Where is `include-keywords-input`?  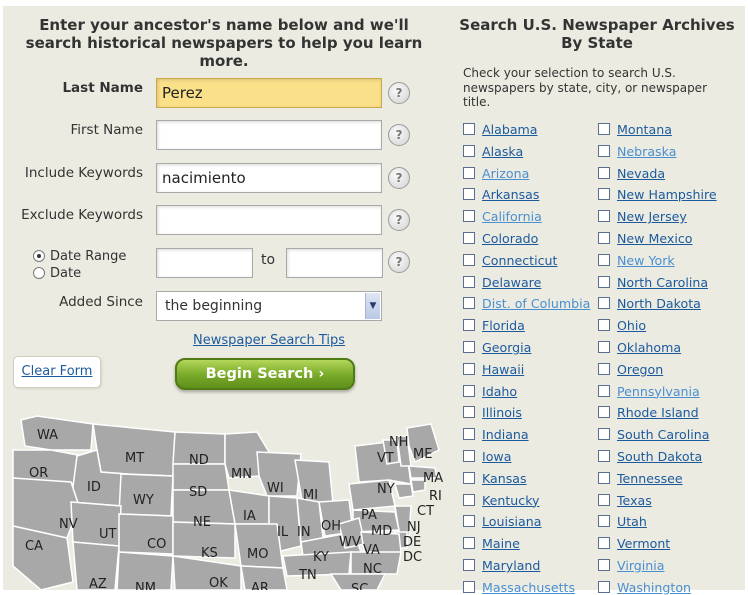
include-keywords-input is located at coordinates (269, 178).